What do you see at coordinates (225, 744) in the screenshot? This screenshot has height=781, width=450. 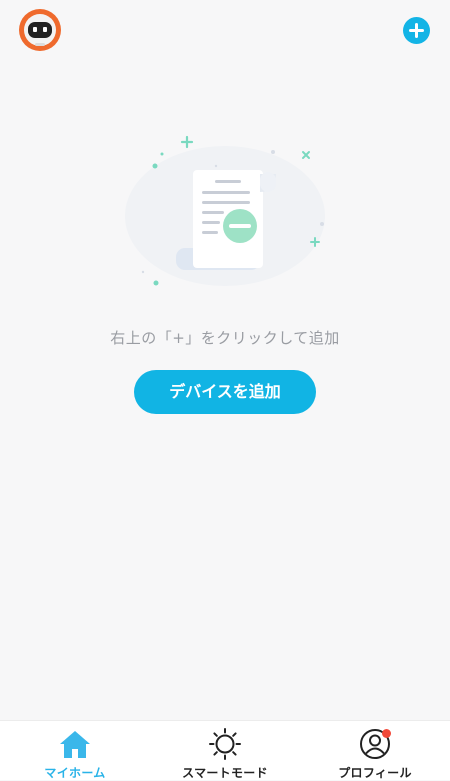 I see `sun-icon` at bounding box center [225, 744].